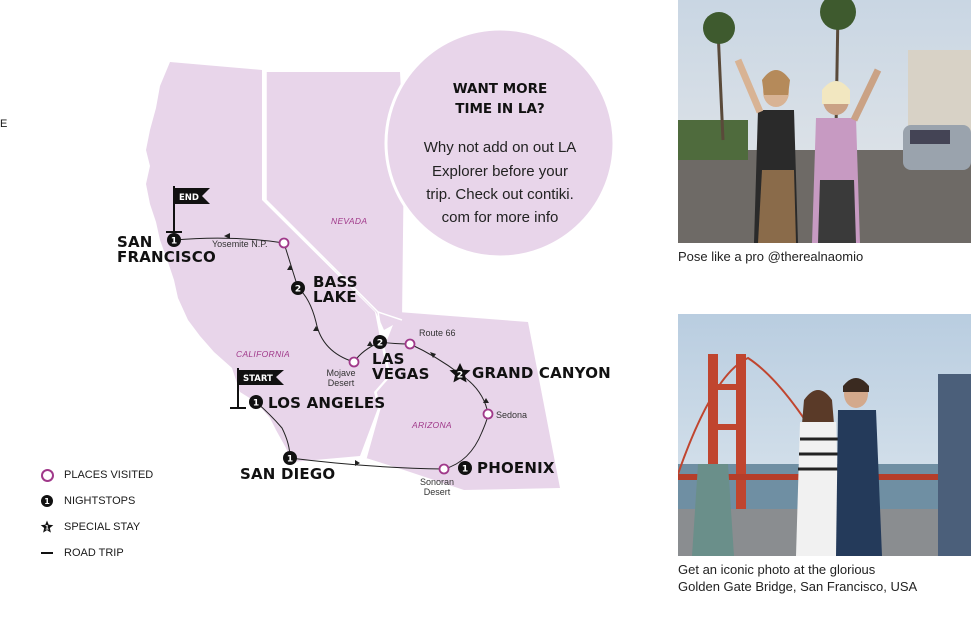  I want to click on nightstop-san-diego: 1, so click(290, 458).